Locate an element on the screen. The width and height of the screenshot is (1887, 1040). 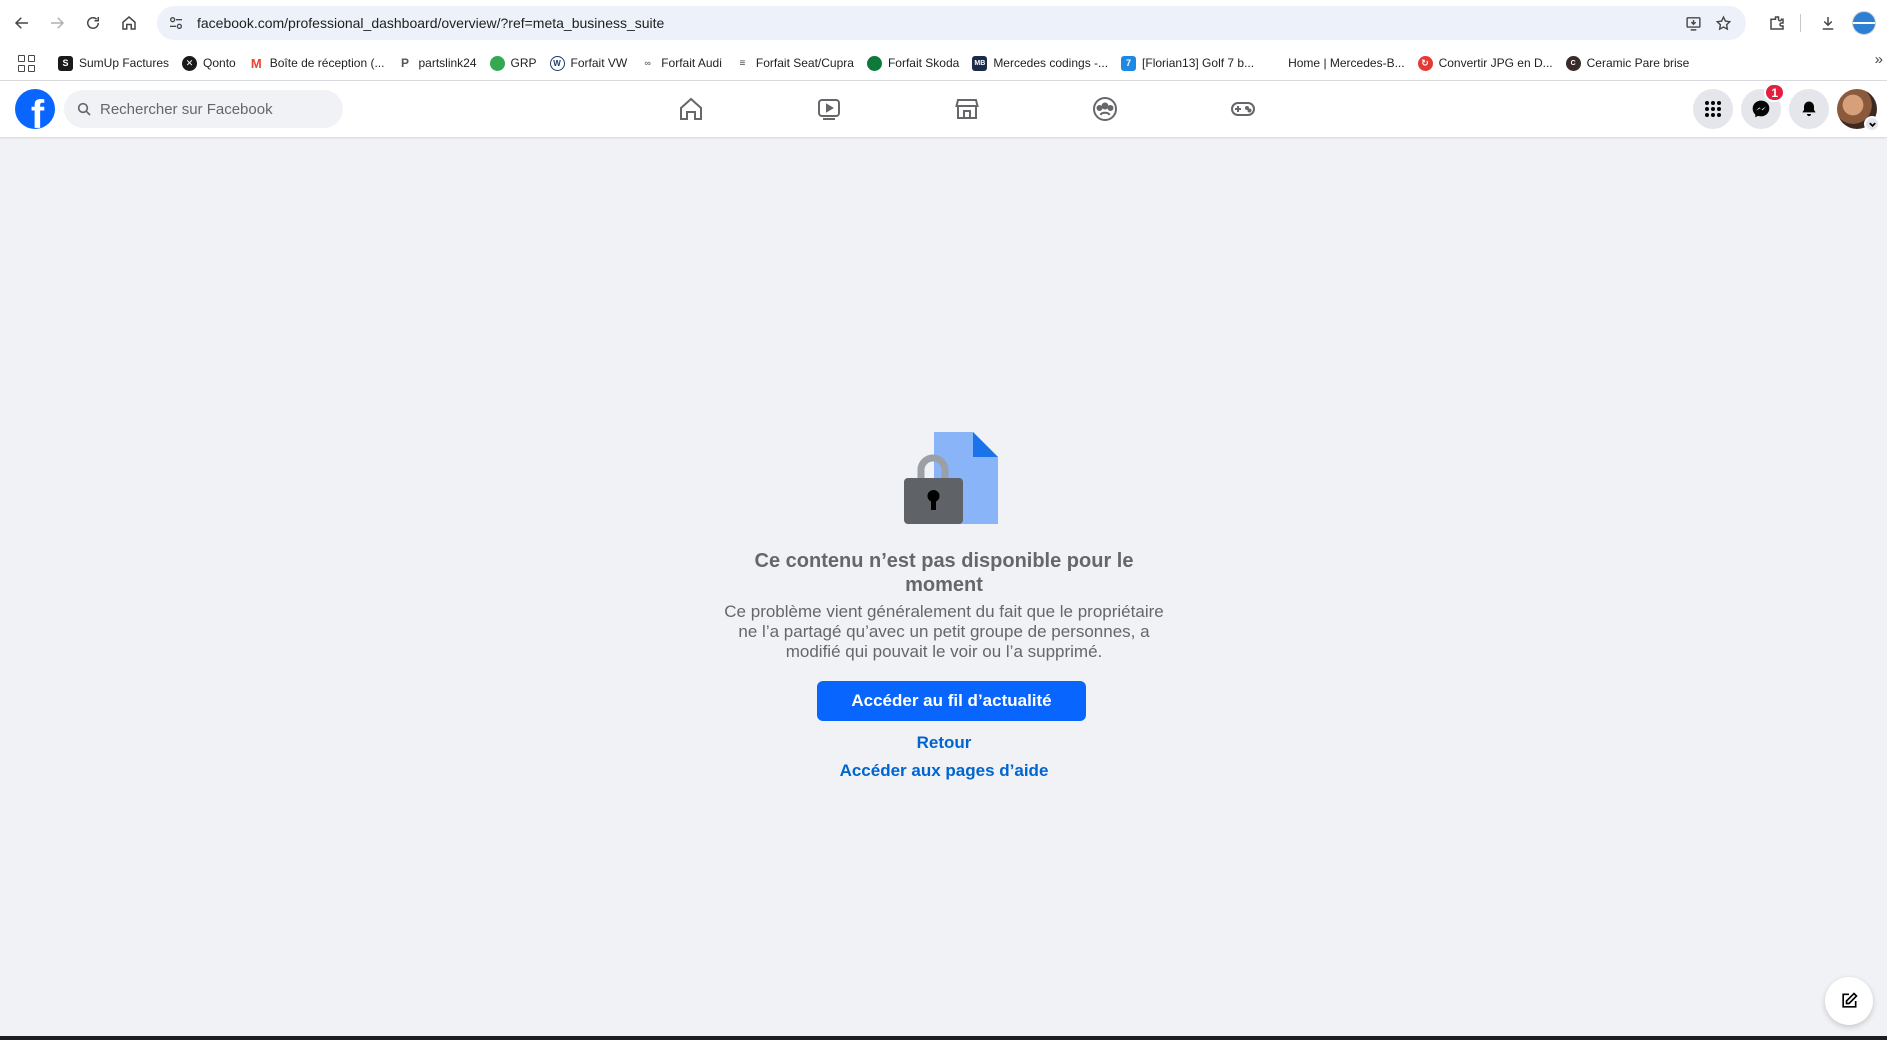
profile-avatar is located at coordinates (1858, 110).